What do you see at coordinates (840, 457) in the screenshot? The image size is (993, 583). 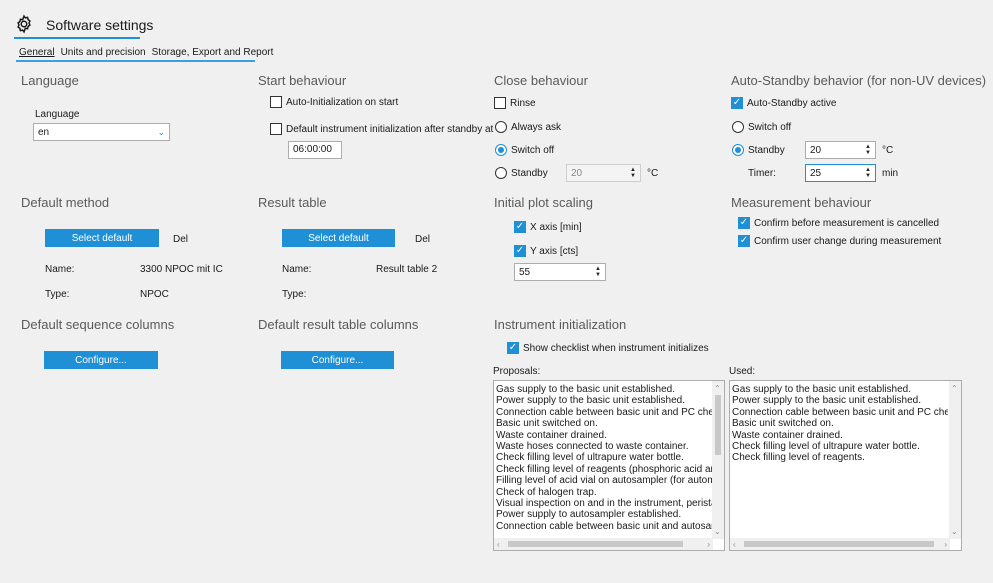 I see `list-item: Check filling level of reagents.` at bounding box center [840, 457].